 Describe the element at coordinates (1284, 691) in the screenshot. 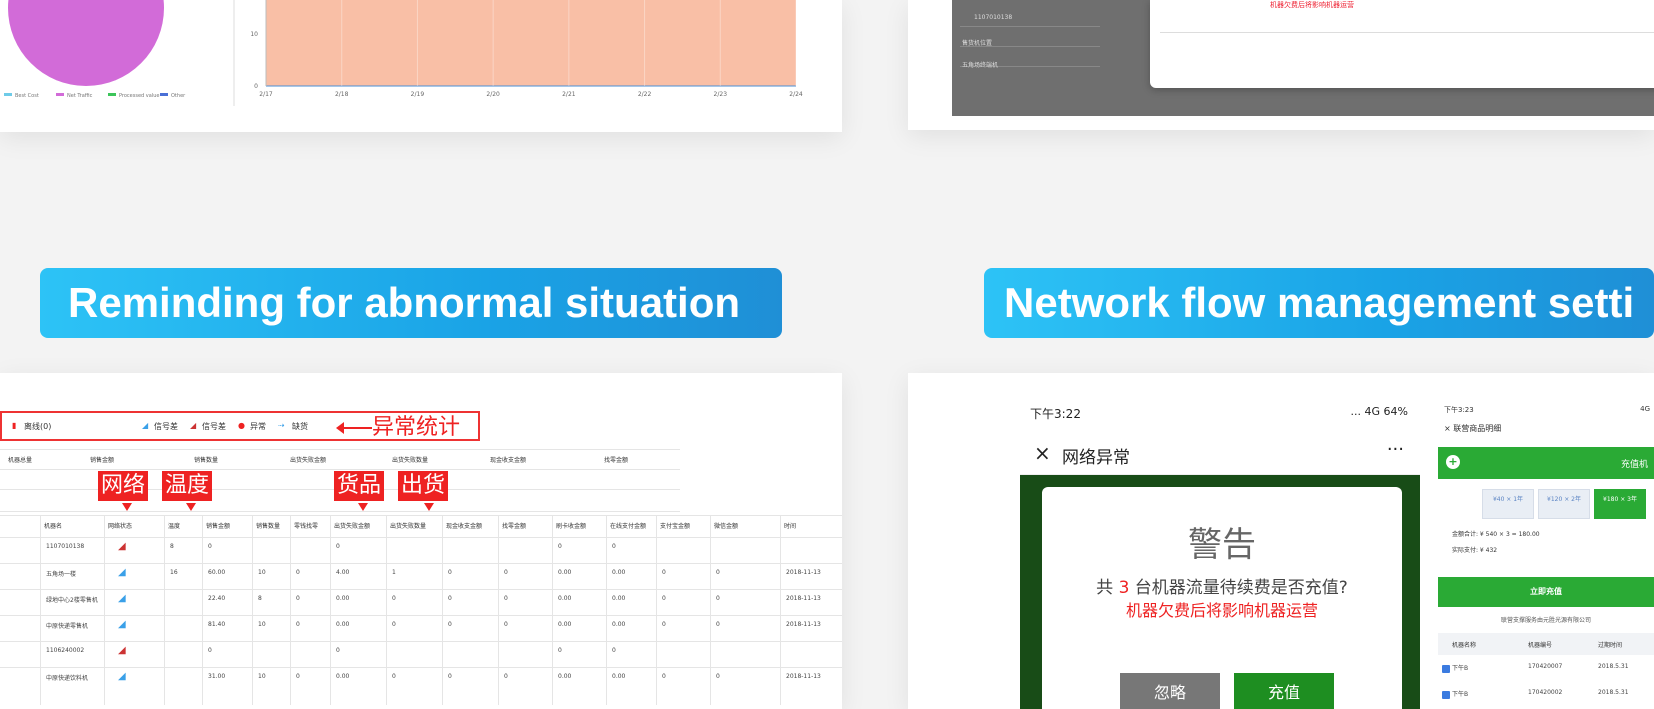

I see `recharge-button: 充值` at that location.